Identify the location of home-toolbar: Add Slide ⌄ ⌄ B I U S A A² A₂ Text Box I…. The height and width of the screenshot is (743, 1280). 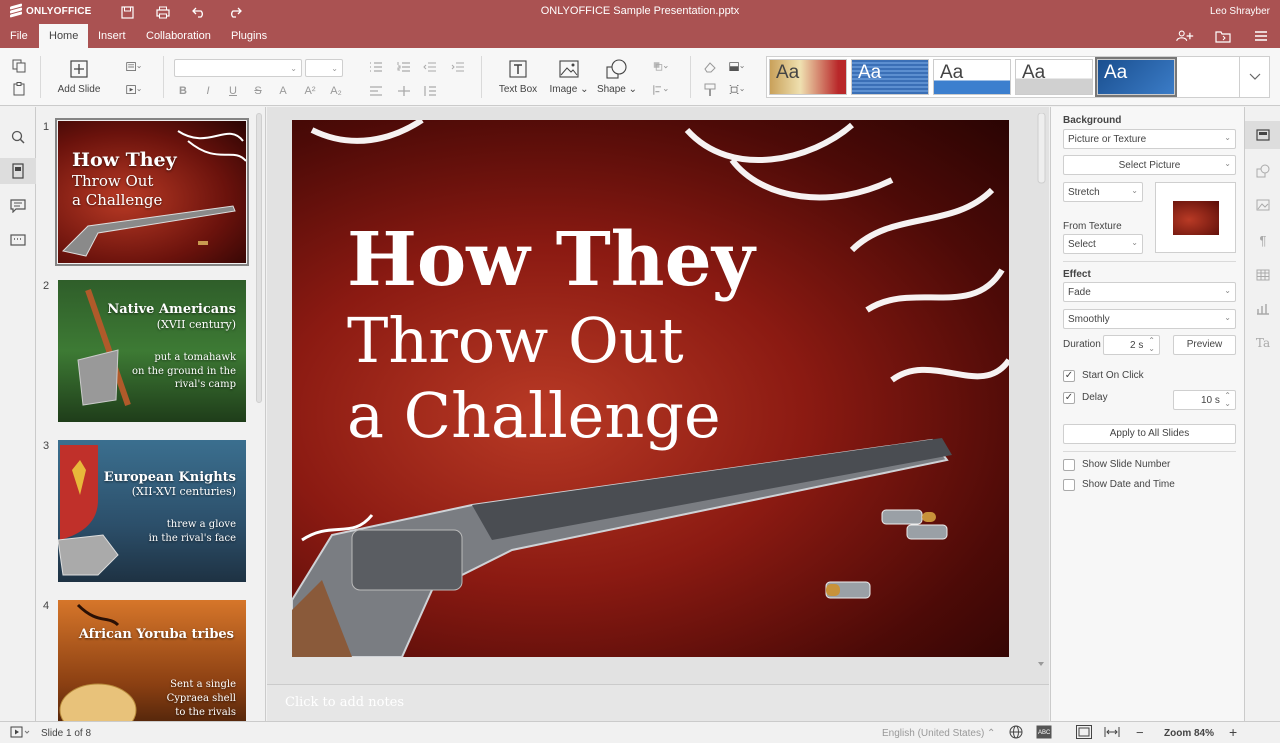
(640, 77).